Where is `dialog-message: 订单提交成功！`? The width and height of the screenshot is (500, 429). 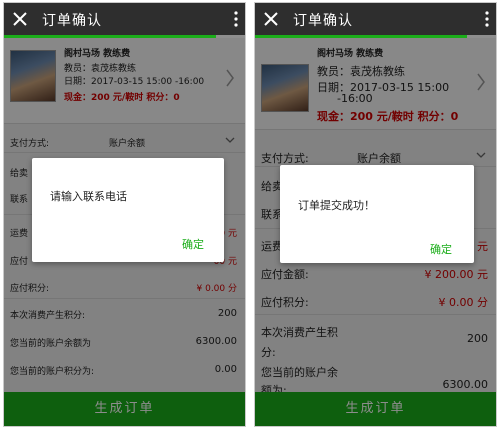 dialog-message: 订单提交成功！ is located at coordinates (336, 205).